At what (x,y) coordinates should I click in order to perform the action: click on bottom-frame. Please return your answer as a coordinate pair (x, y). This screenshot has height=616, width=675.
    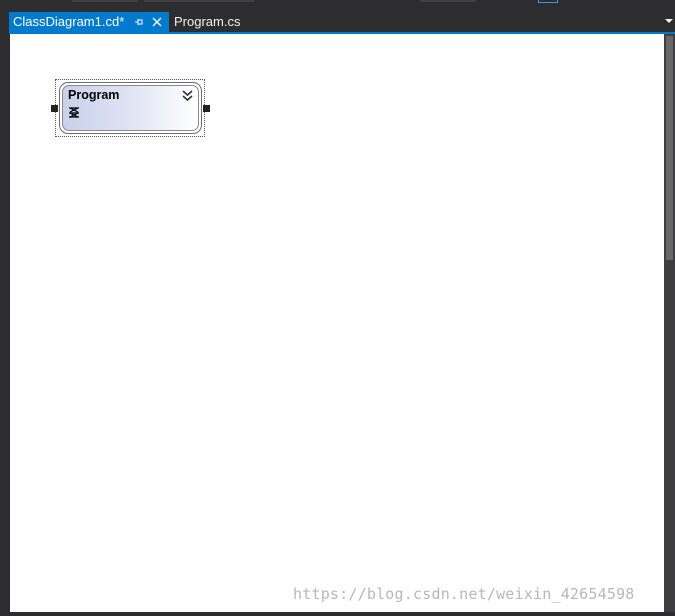
    Looking at the image, I should click on (337, 614).